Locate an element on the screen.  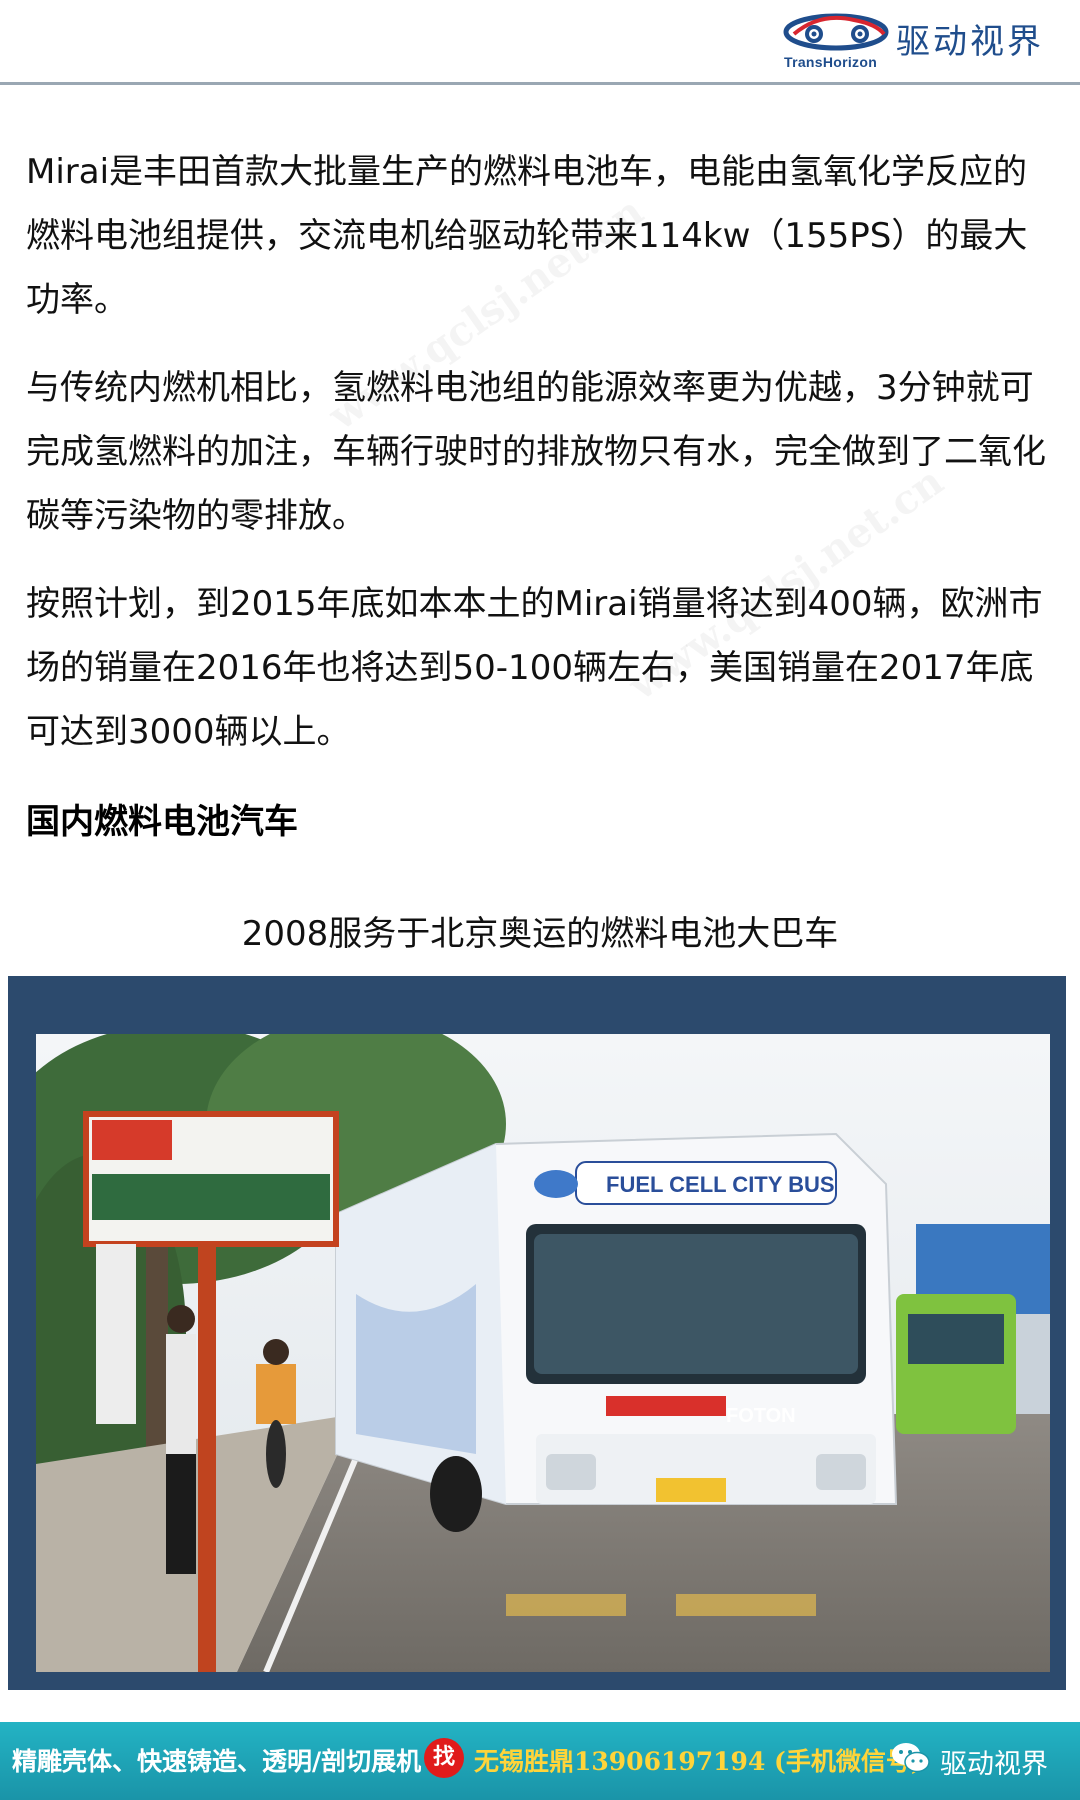
bus-banner-text: FUEL CELL CITY BUS is located at coordinates (720, 1184).